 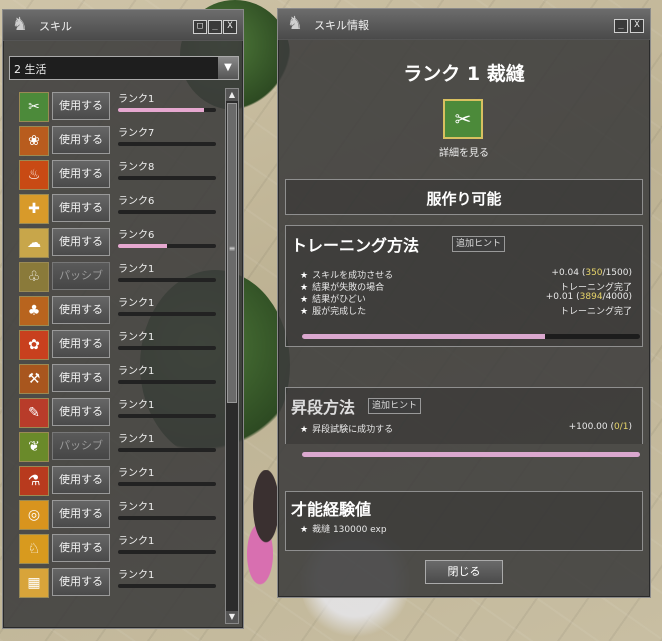 What do you see at coordinates (119, 481) in the screenshot?
I see `skill-row: ⚗ 使用する ランク1` at bounding box center [119, 481].